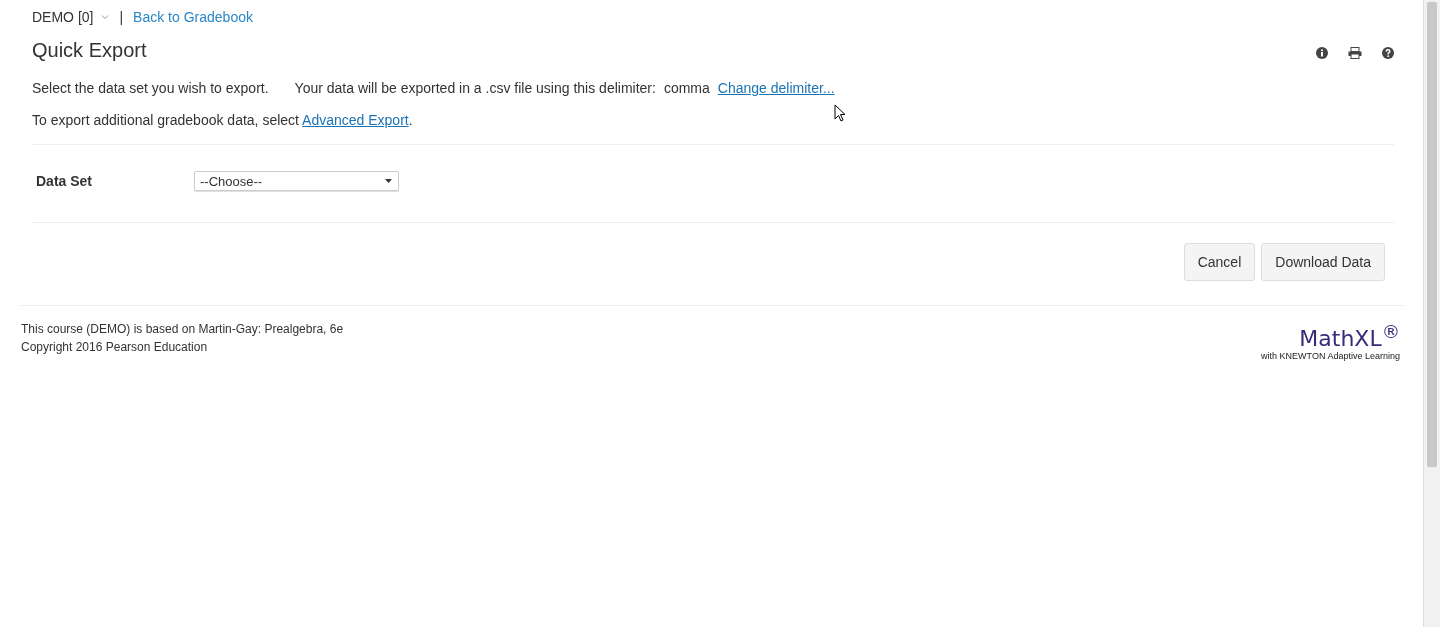 This screenshot has height=627, width=1440. What do you see at coordinates (840, 113) in the screenshot?
I see `cursor-icon` at bounding box center [840, 113].